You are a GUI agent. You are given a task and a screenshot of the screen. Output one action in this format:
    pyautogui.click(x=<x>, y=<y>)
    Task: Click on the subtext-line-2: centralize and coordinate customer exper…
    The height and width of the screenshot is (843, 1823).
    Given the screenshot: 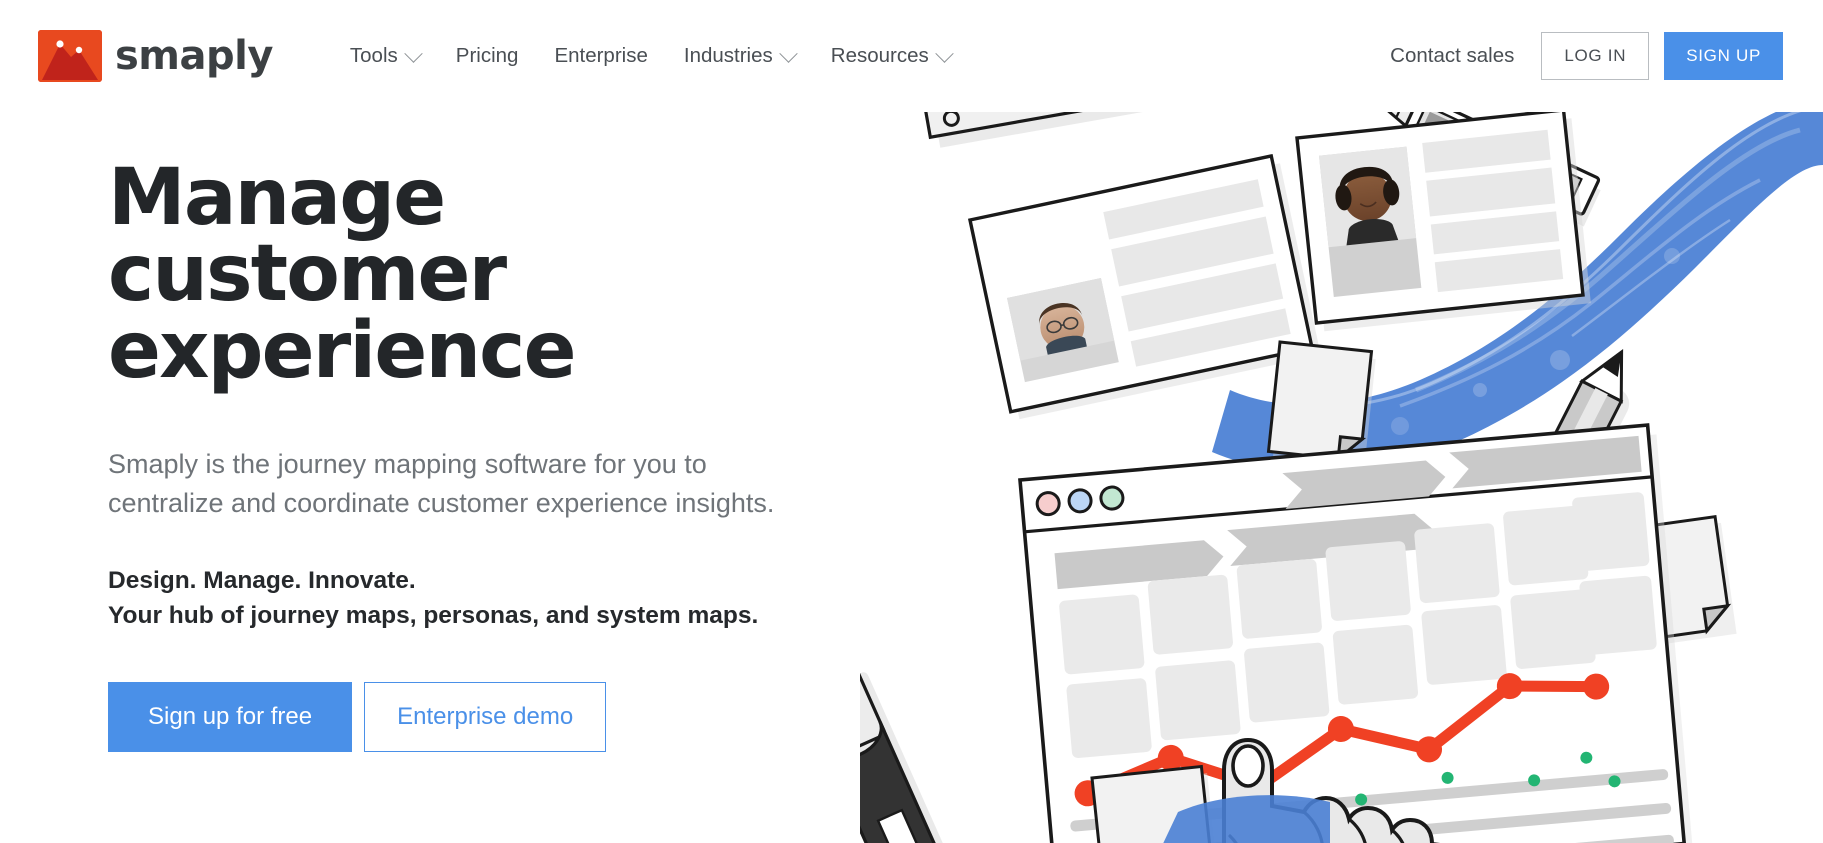 What is the action you would take?
    pyautogui.click(x=441, y=502)
    